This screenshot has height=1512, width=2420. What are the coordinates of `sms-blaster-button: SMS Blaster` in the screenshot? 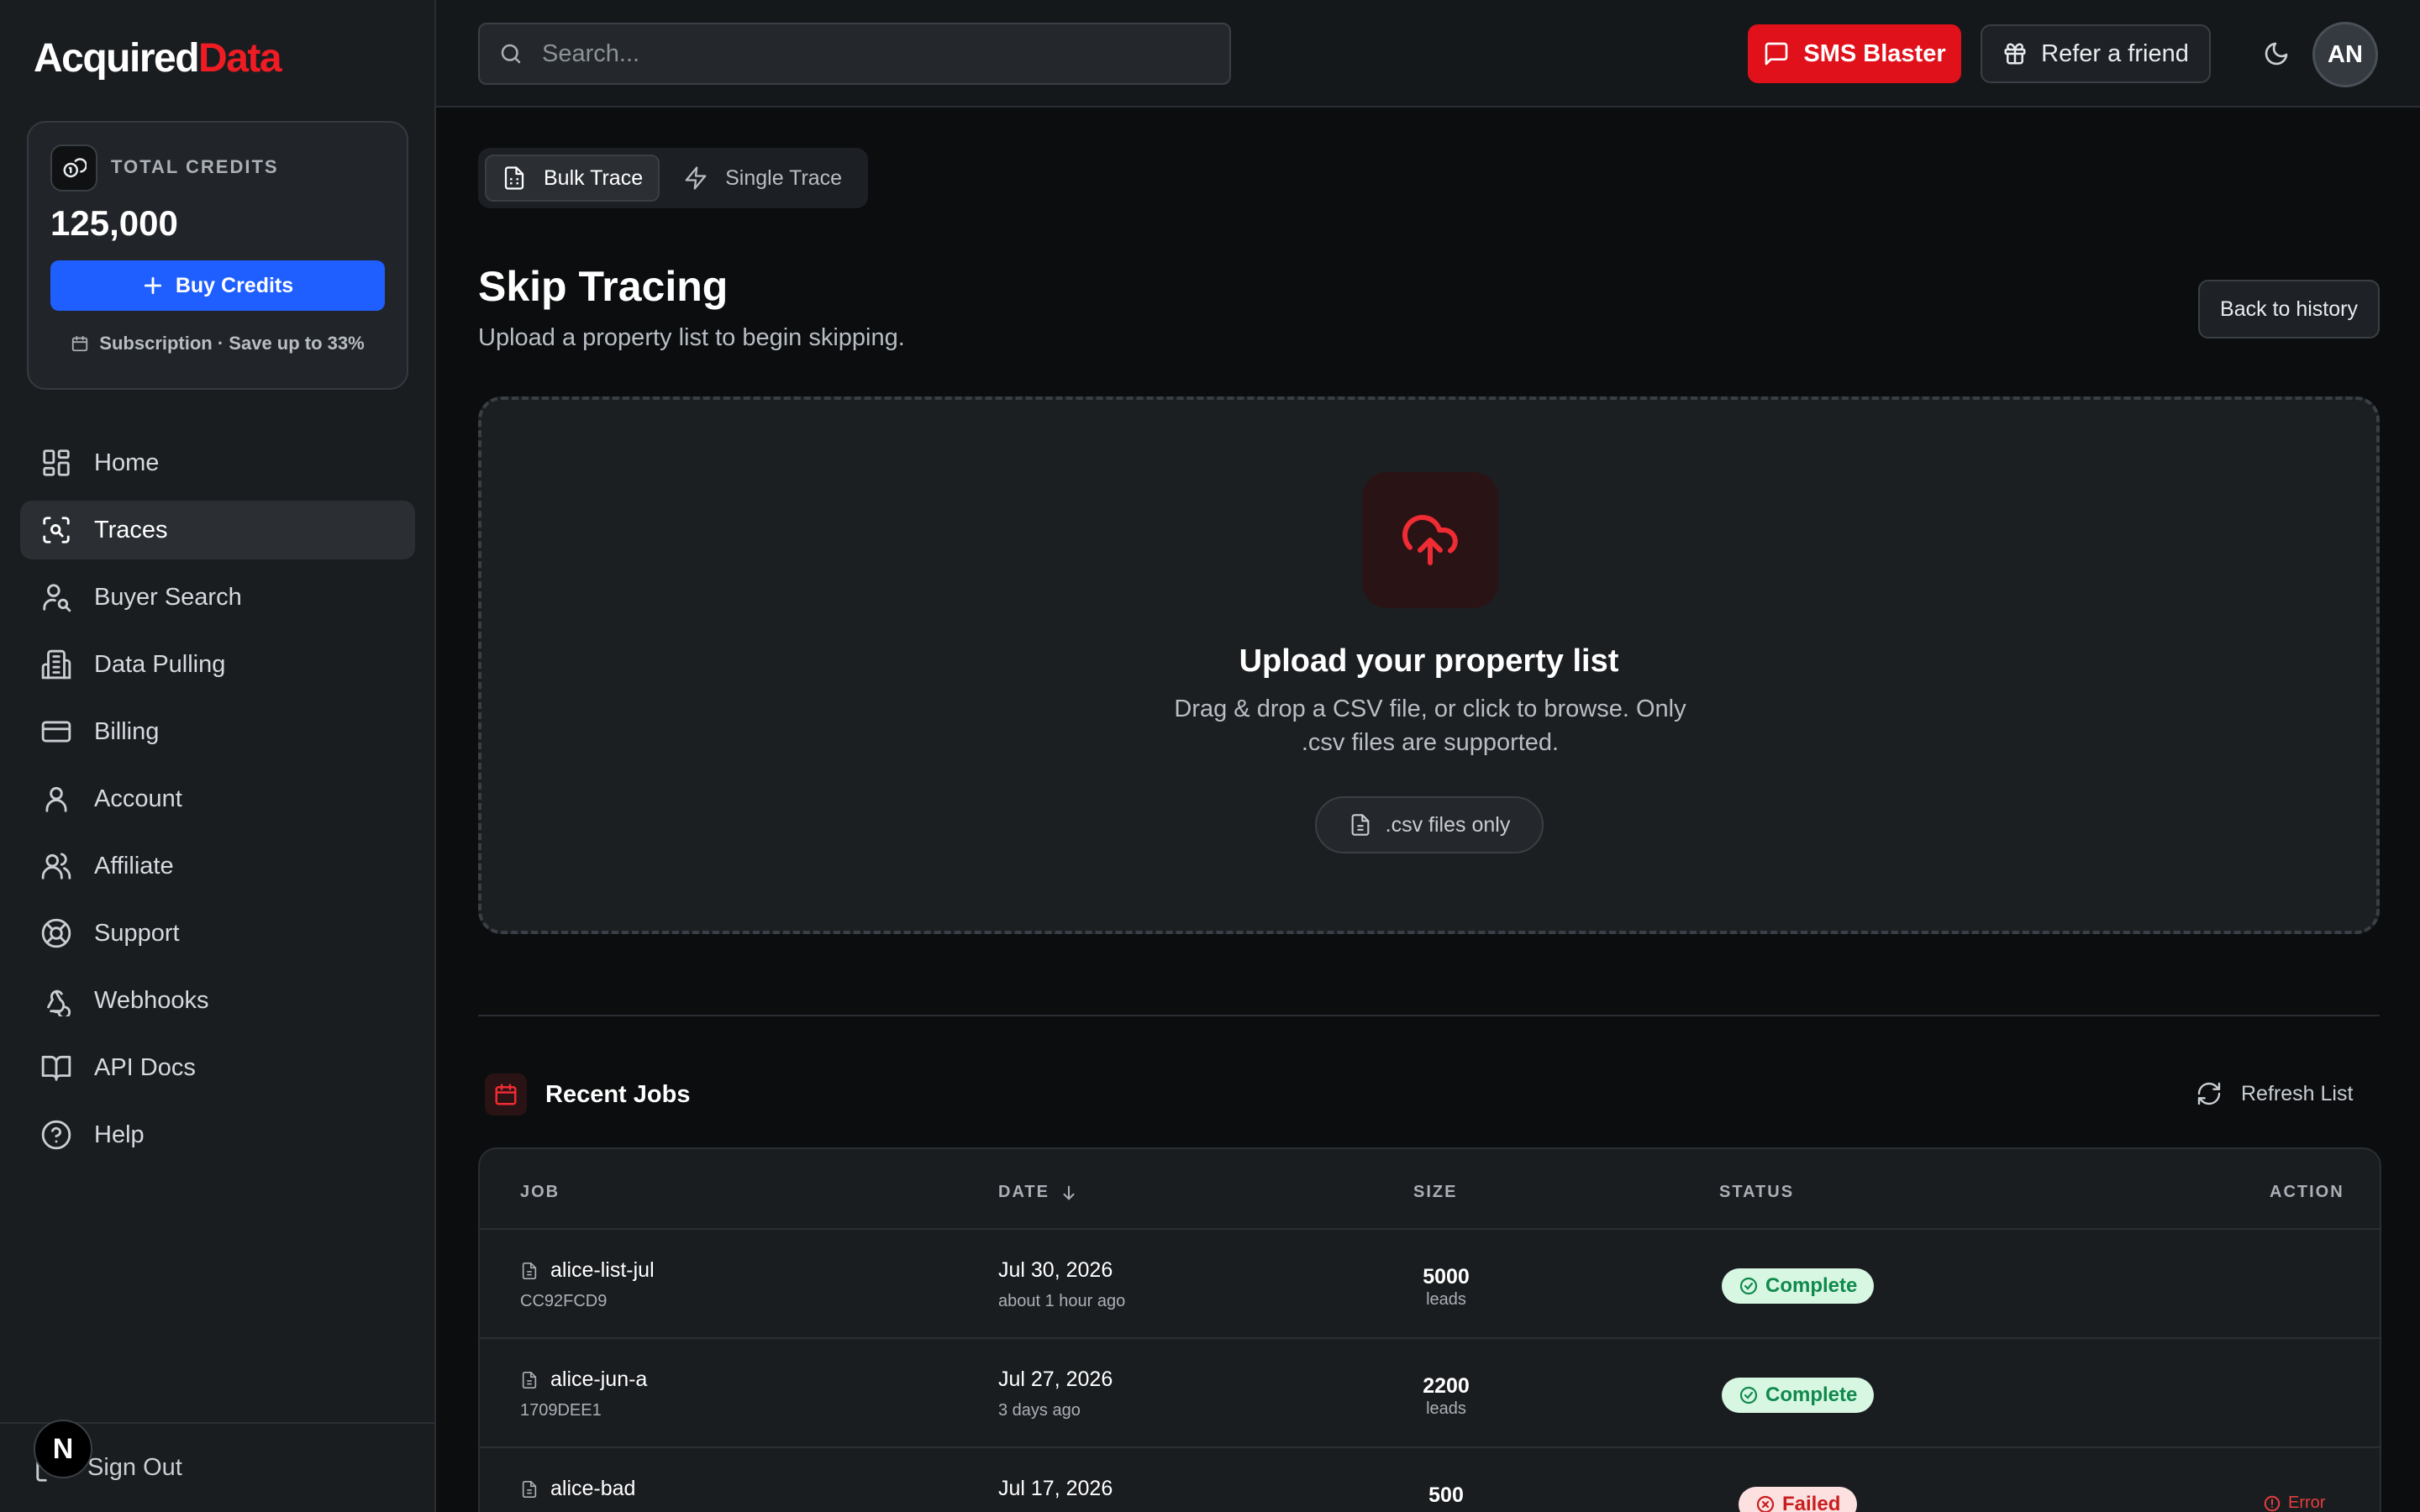 It's located at (1855, 53).